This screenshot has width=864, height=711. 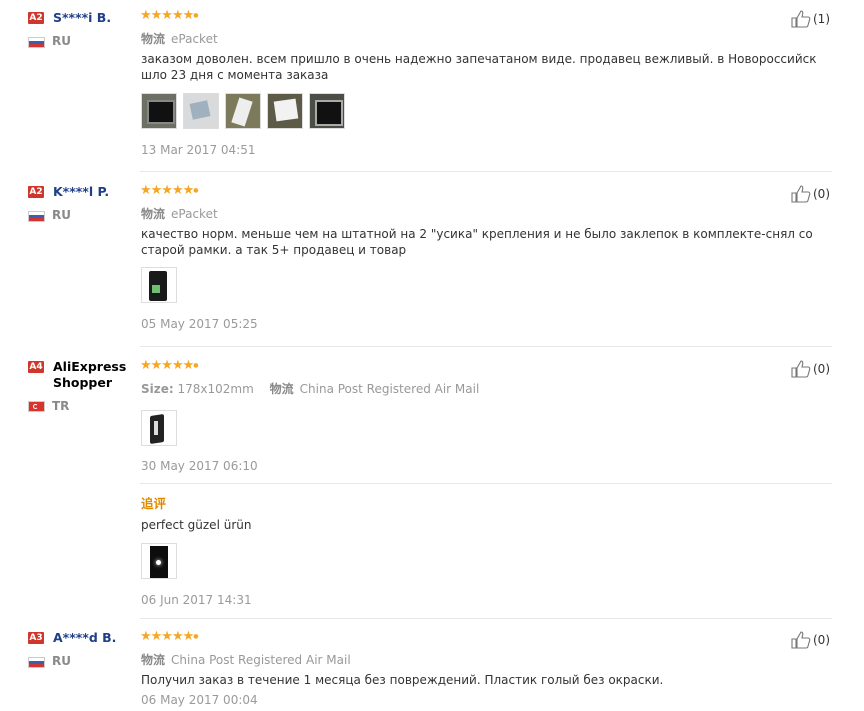 What do you see at coordinates (93, 375) in the screenshot?
I see `reviewer-name: AliExpress Shopper` at bounding box center [93, 375].